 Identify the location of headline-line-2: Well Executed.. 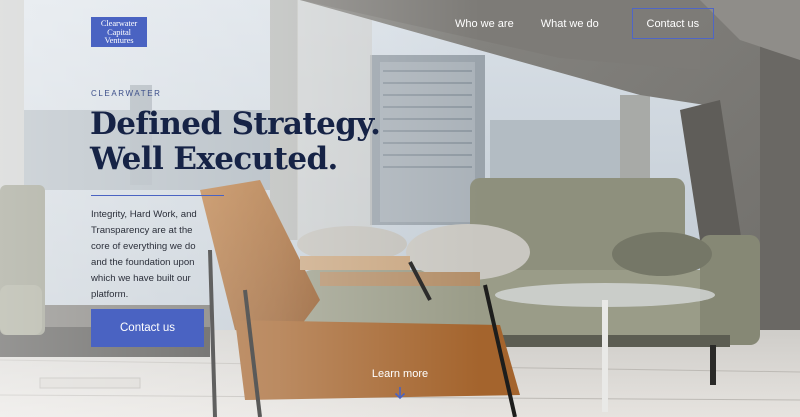
(214, 159).